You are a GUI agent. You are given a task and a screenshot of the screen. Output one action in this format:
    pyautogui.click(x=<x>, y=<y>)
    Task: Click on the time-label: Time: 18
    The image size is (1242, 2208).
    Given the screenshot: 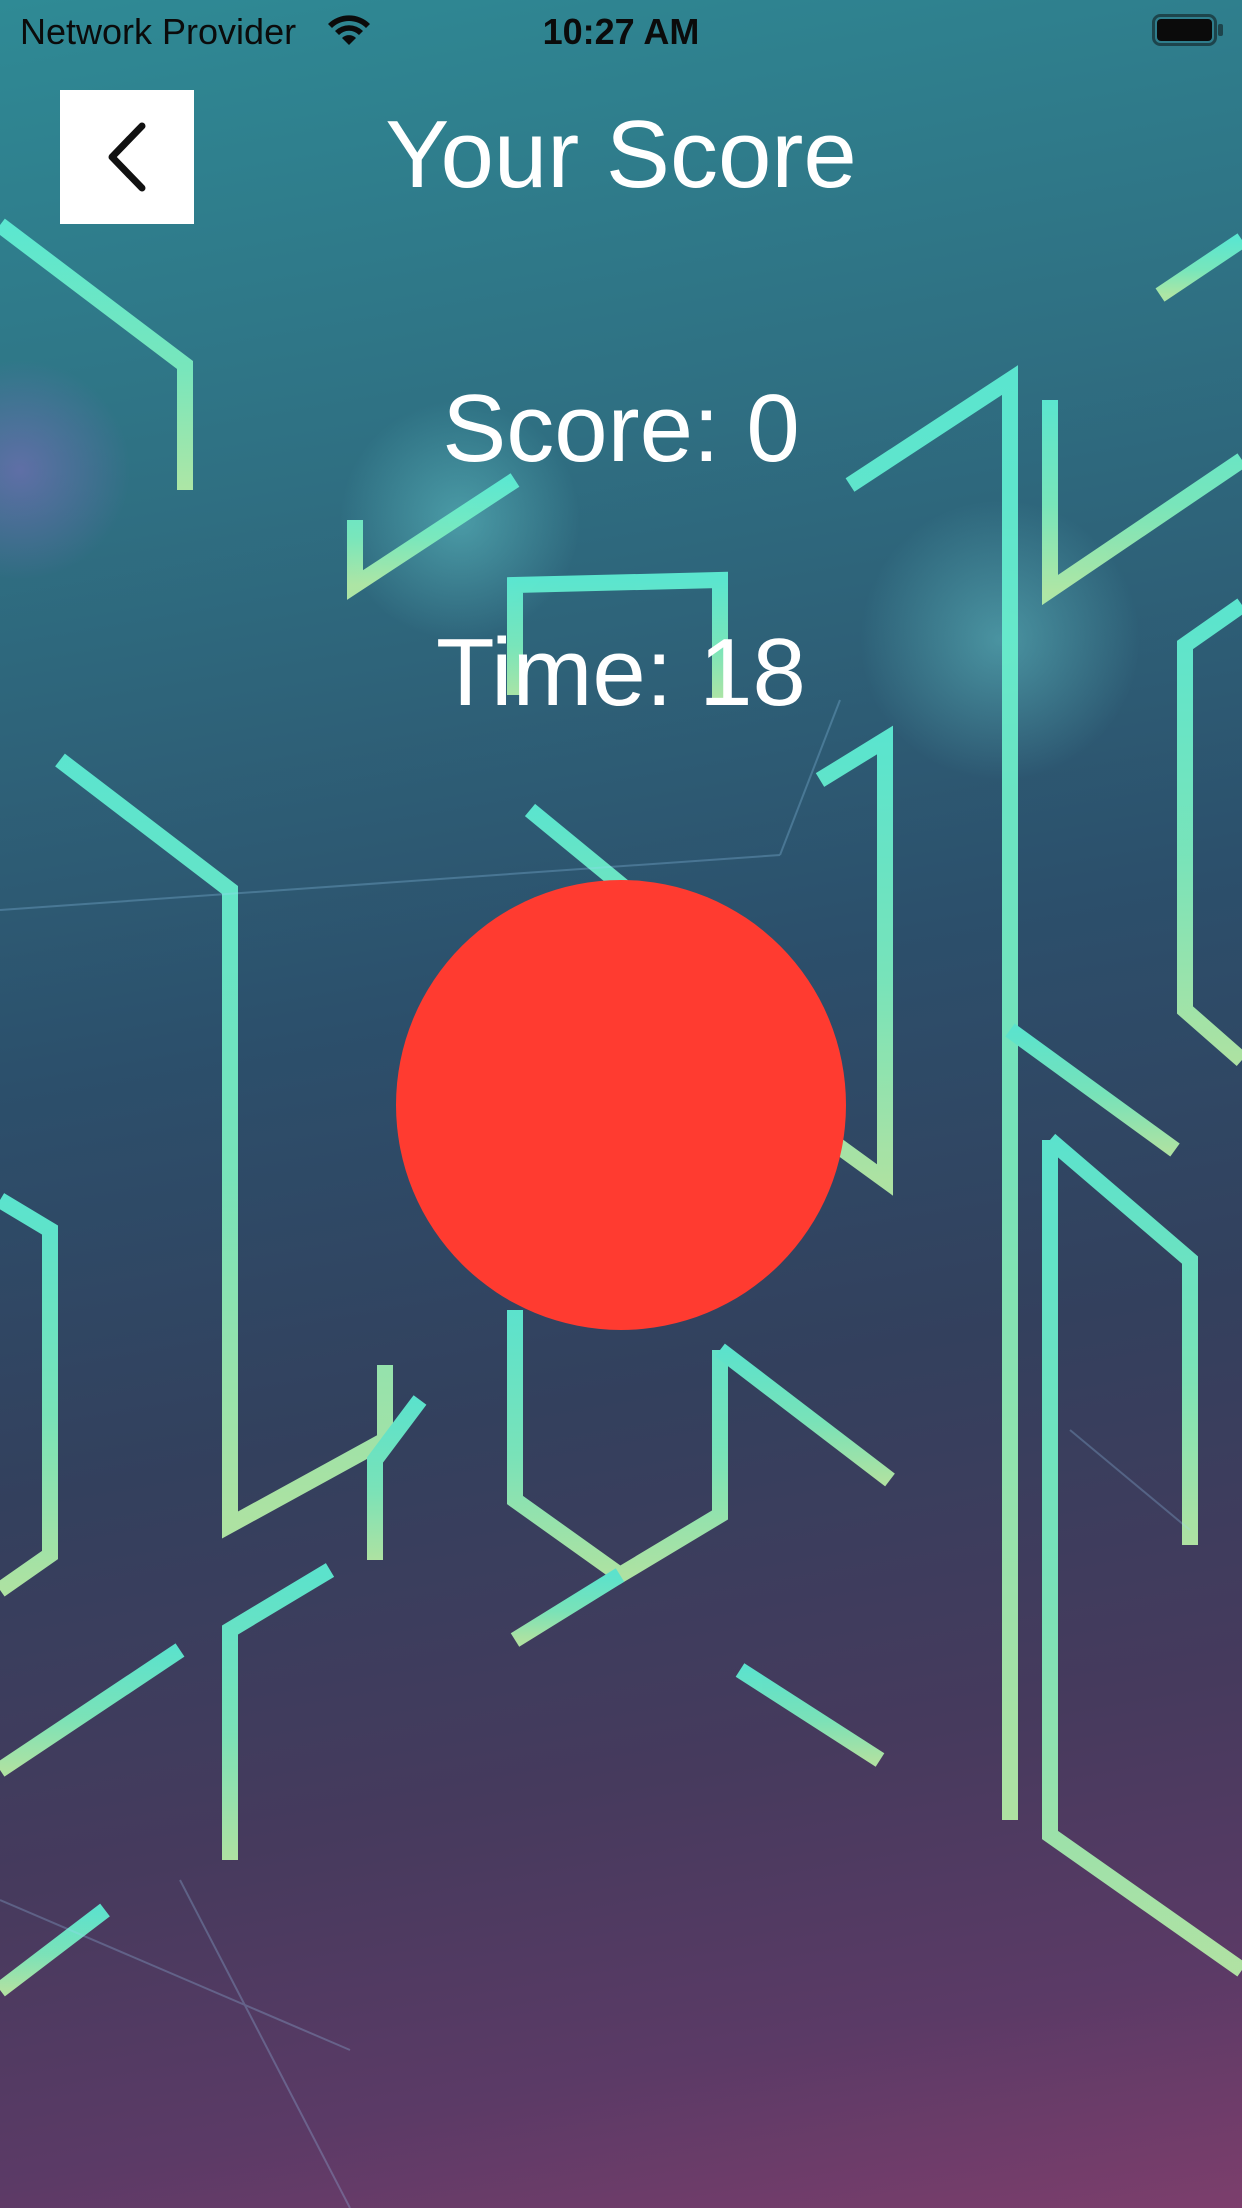 What is the action you would take?
    pyautogui.click(x=621, y=672)
    